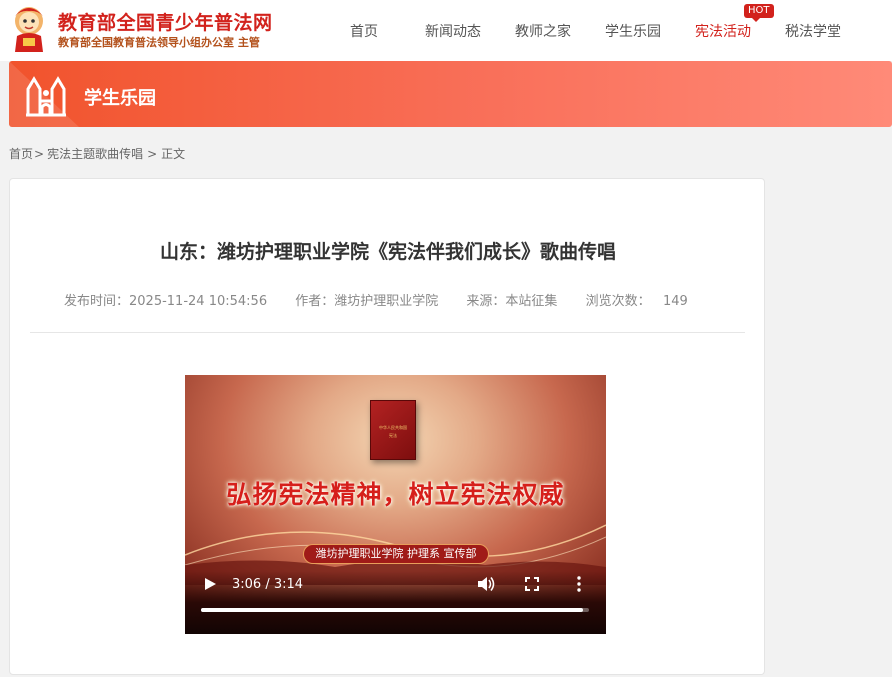 The height and width of the screenshot is (677, 892). What do you see at coordinates (723, 31) in the screenshot?
I see `nav-item-constitution-activities: 宪法活动` at bounding box center [723, 31].